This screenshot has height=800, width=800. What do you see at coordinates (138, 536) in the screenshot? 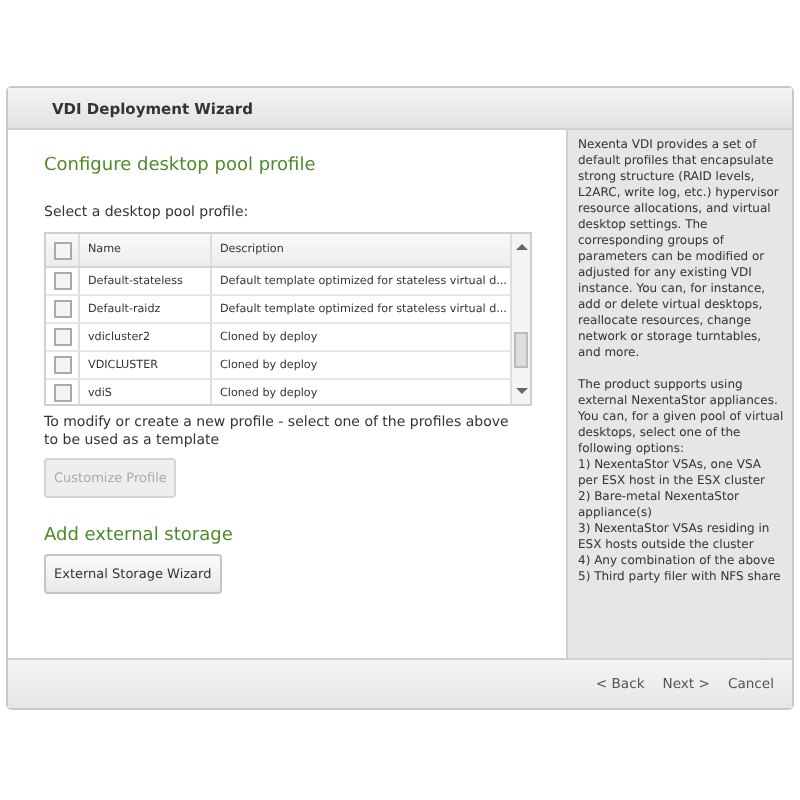
I see `section-title: Add external storage` at bounding box center [138, 536].